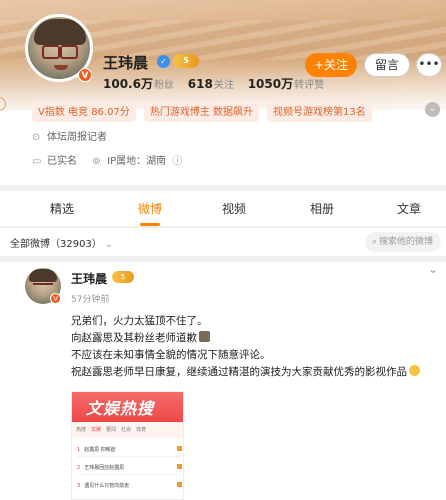 This screenshot has width=446, height=500. What do you see at coordinates (79, 450) in the screenshot?
I see `image-row-rank: 1` at bounding box center [79, 450].